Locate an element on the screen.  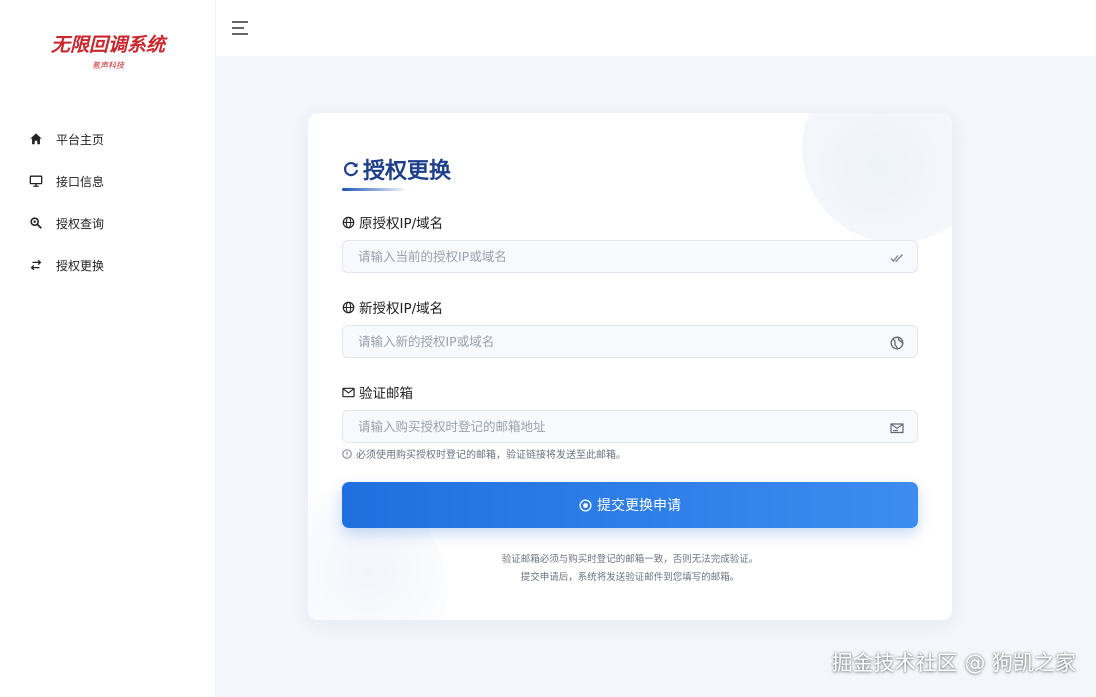
old-auth-field is located at coordinates (630, 256).